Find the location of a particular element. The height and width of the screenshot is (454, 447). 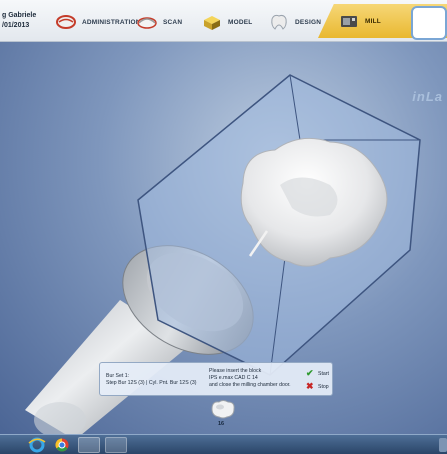

chrome-icon is located at coordinates (62, 445).